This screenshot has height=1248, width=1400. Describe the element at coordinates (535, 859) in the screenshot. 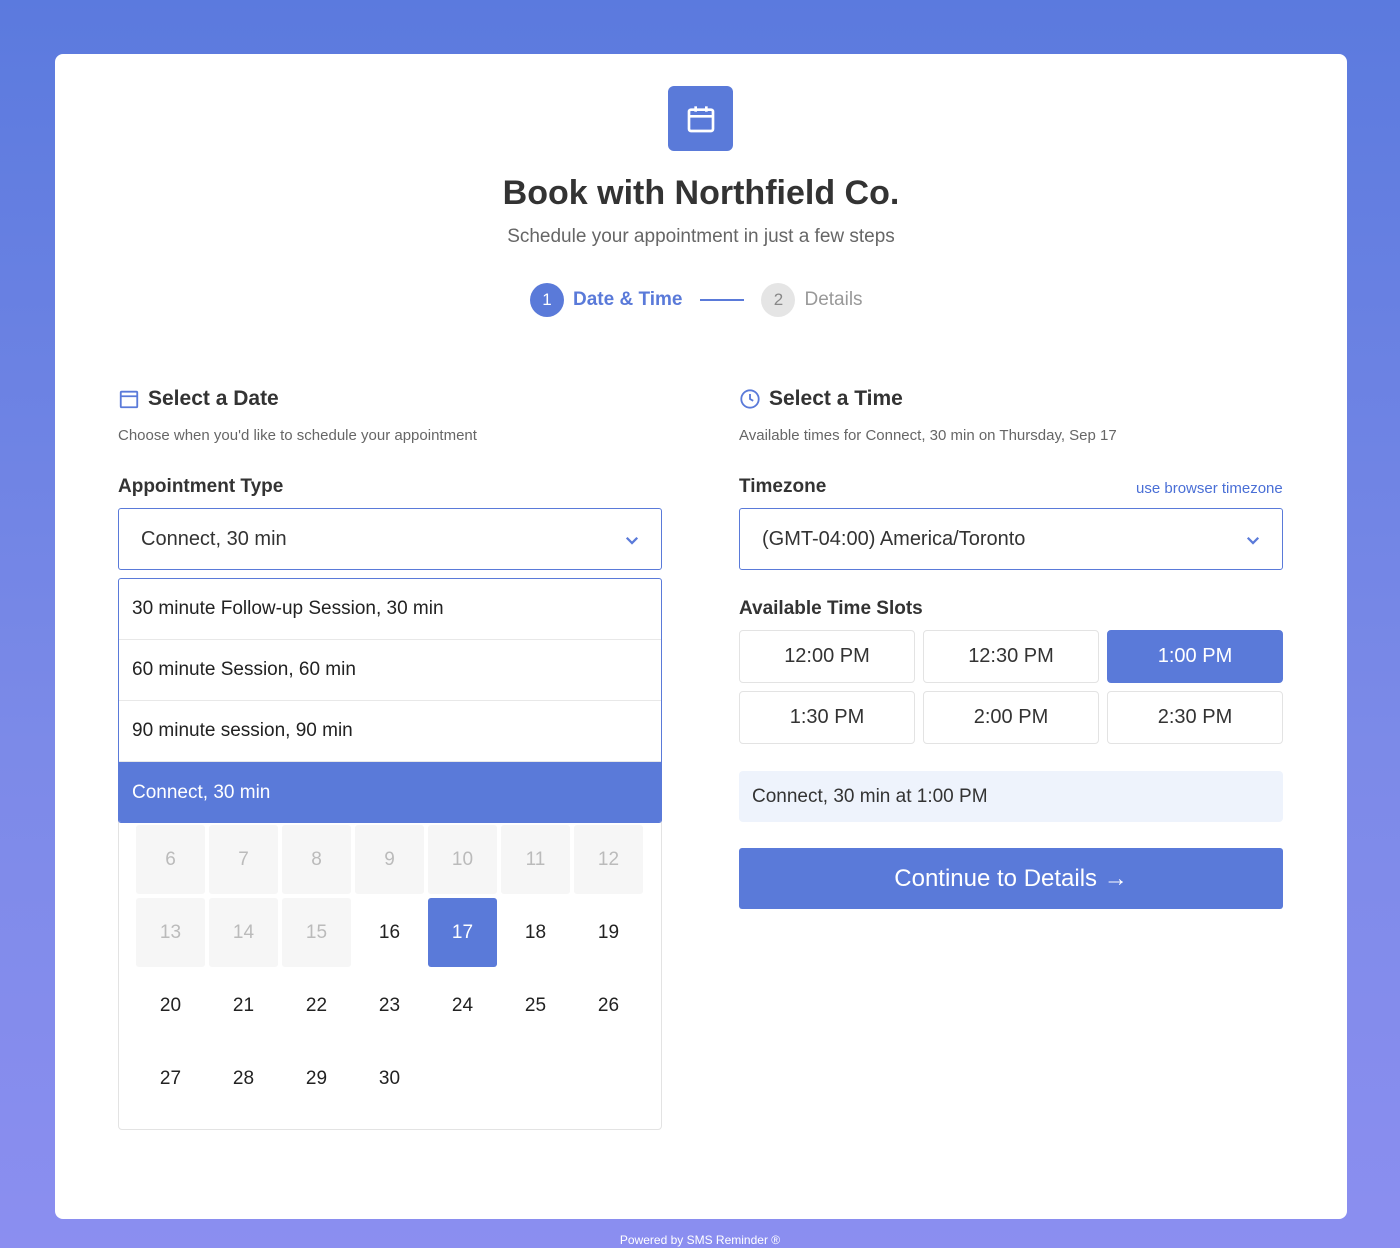

I see `calendar-day: 11` at that location.